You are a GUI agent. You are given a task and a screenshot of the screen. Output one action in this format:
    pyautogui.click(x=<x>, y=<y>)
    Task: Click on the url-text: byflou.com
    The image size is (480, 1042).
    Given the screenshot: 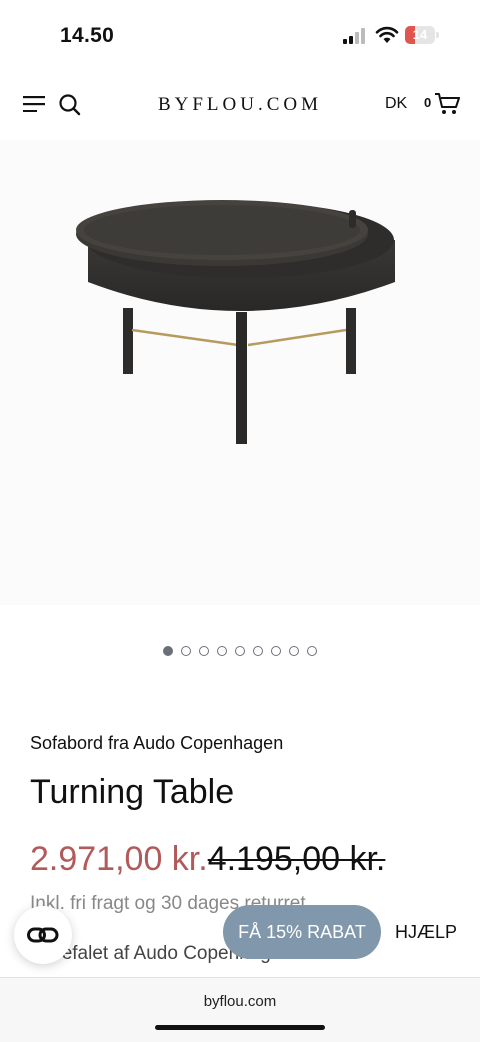 What is the action you would take?
    pyautogui.click(x=240, y=1001)
    